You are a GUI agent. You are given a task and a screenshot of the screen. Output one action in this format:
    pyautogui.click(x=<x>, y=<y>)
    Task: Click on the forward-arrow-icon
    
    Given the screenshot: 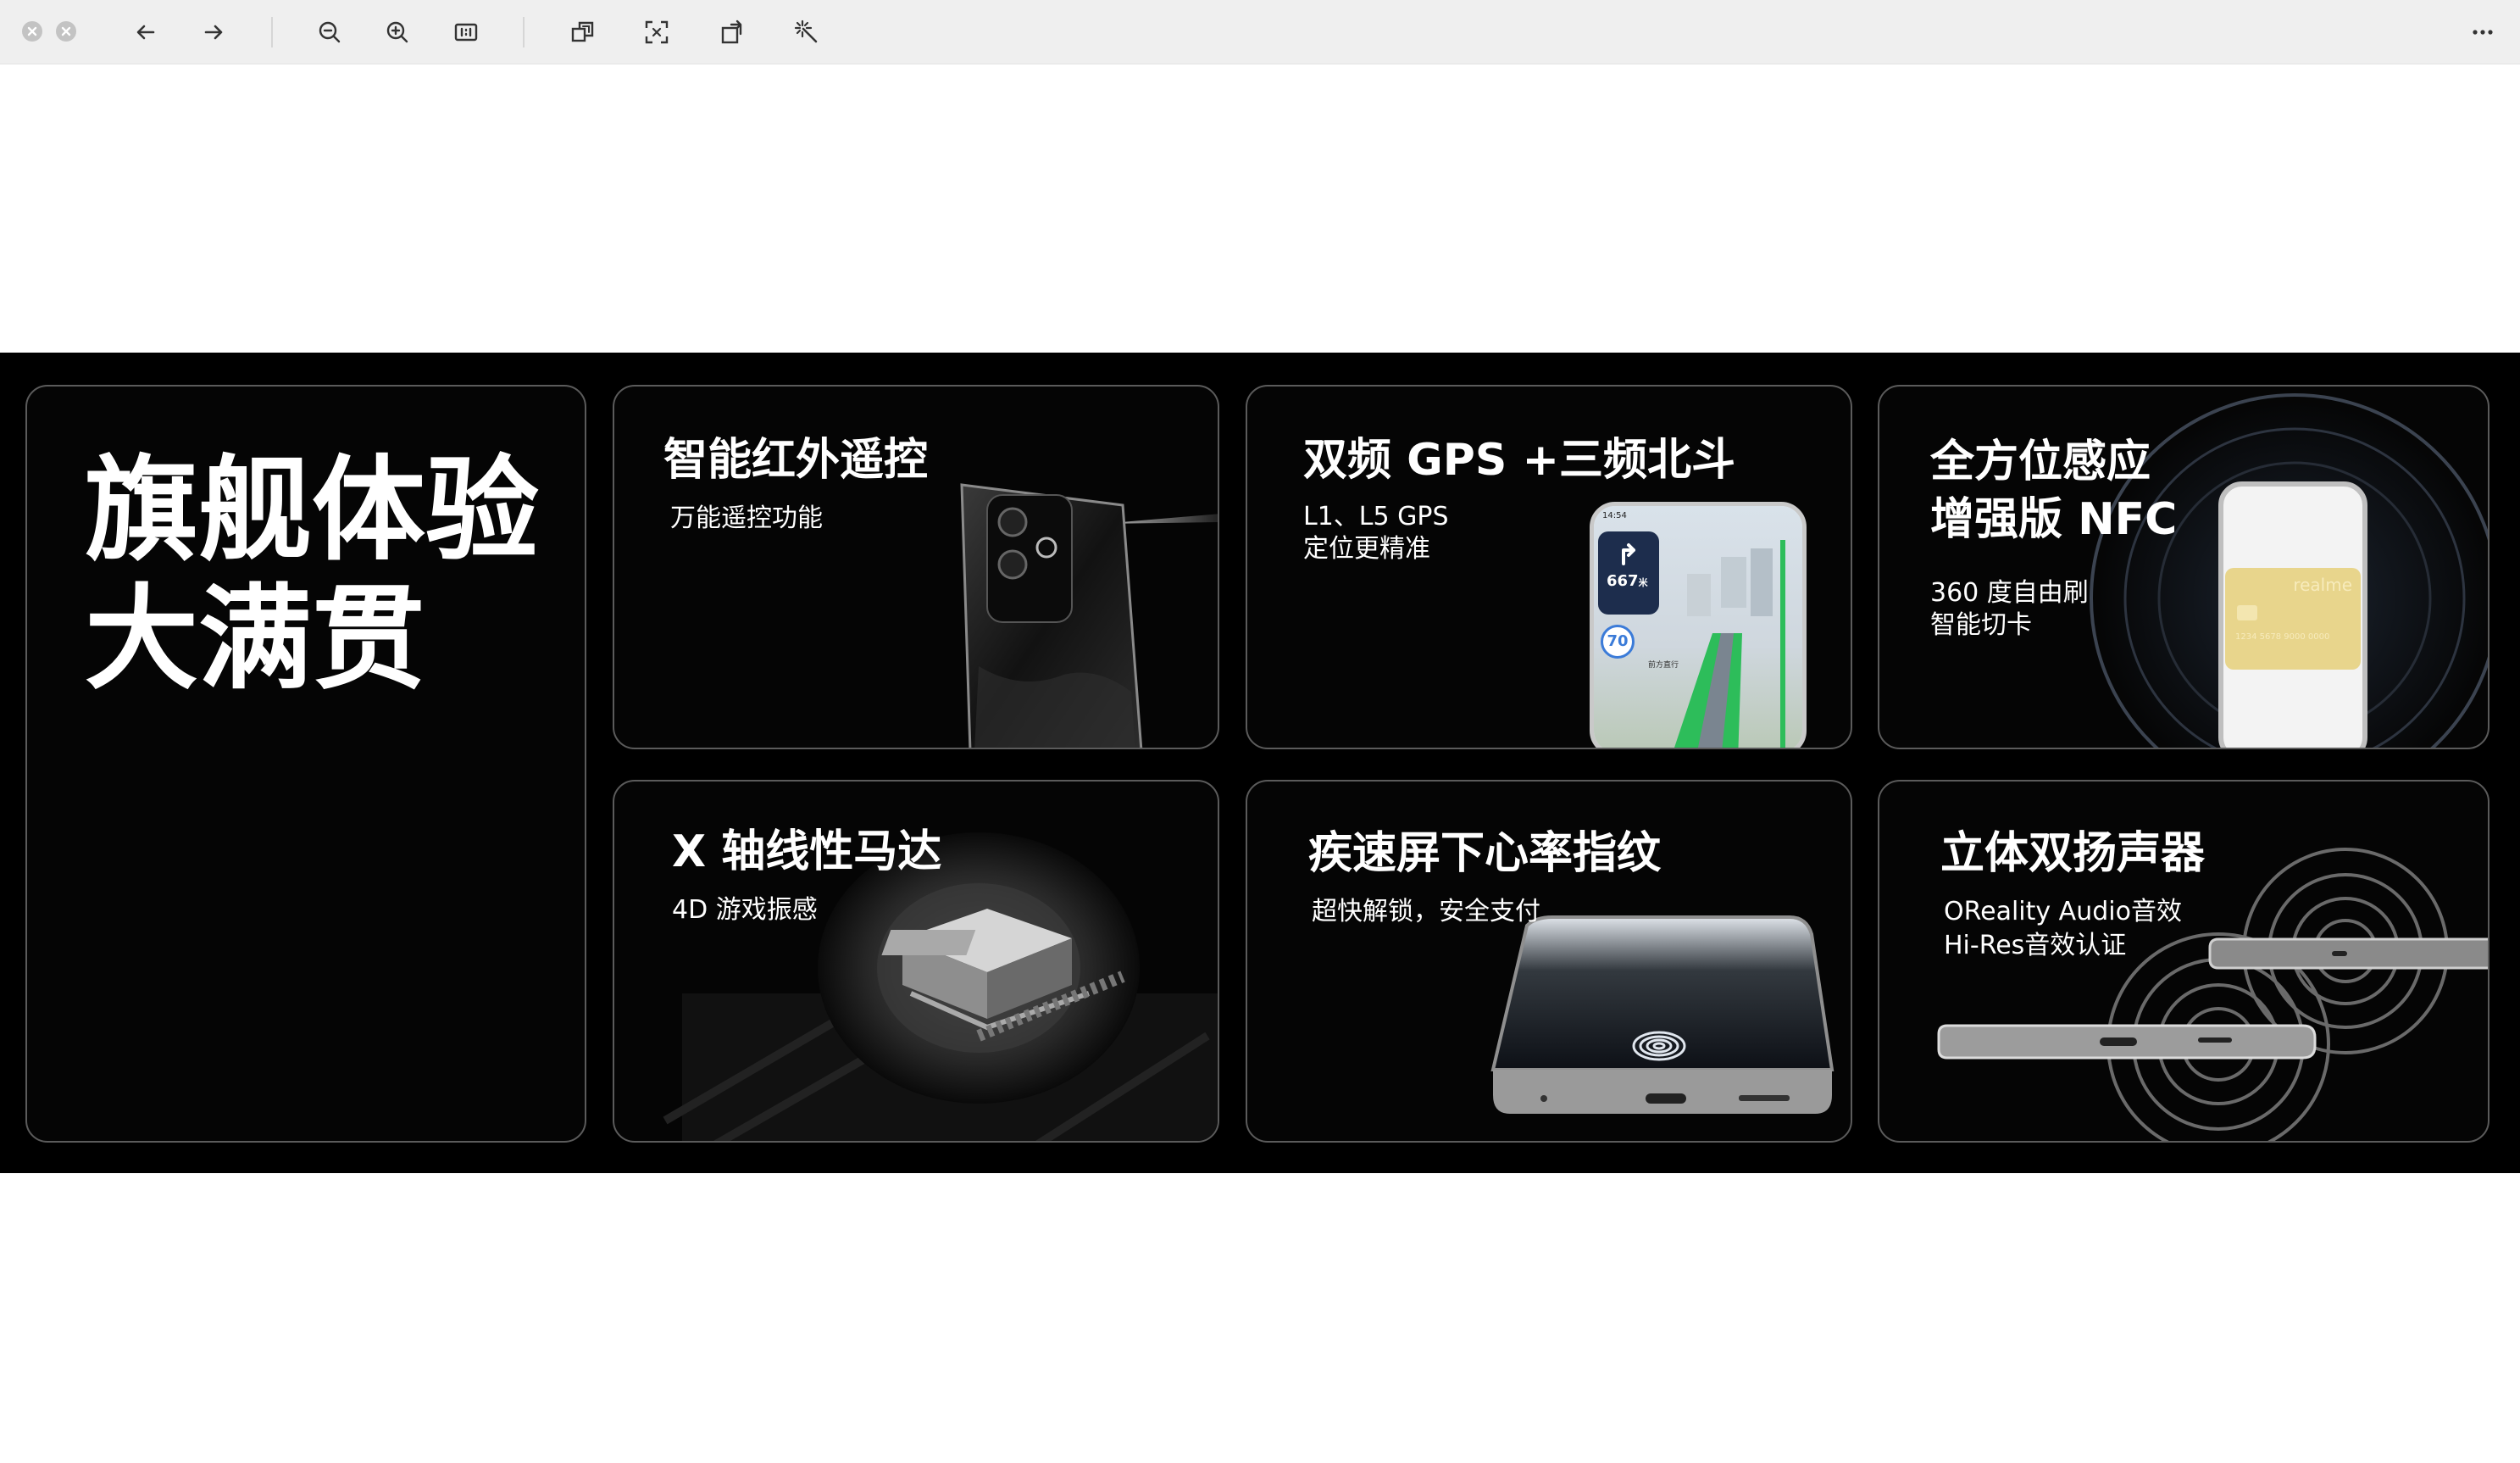 What is the action you would take?
    pyautogui.click(x=214, y=32)
    